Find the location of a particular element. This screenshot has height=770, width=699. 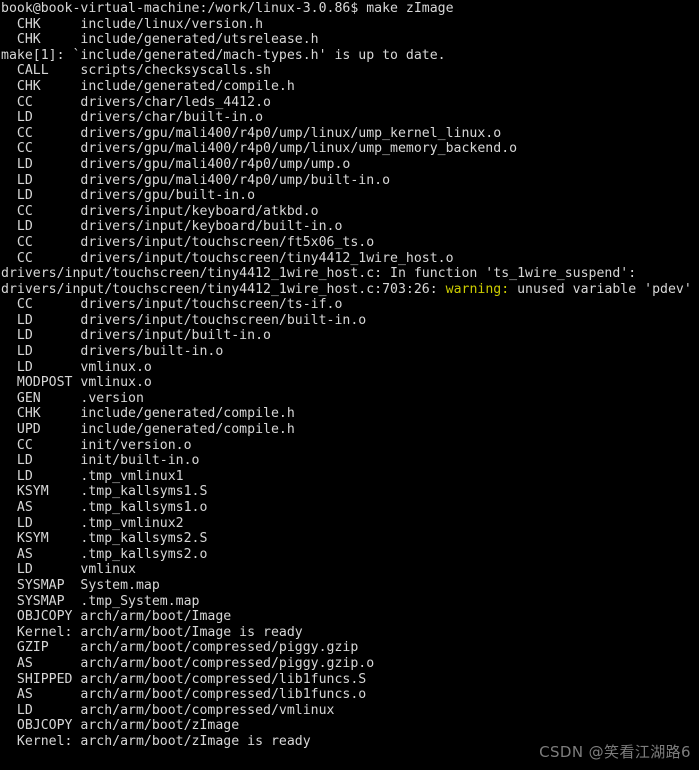

terminal-line: Kernel: arch/arm/boot/zImage is ready is located at coordinates (349, 742).